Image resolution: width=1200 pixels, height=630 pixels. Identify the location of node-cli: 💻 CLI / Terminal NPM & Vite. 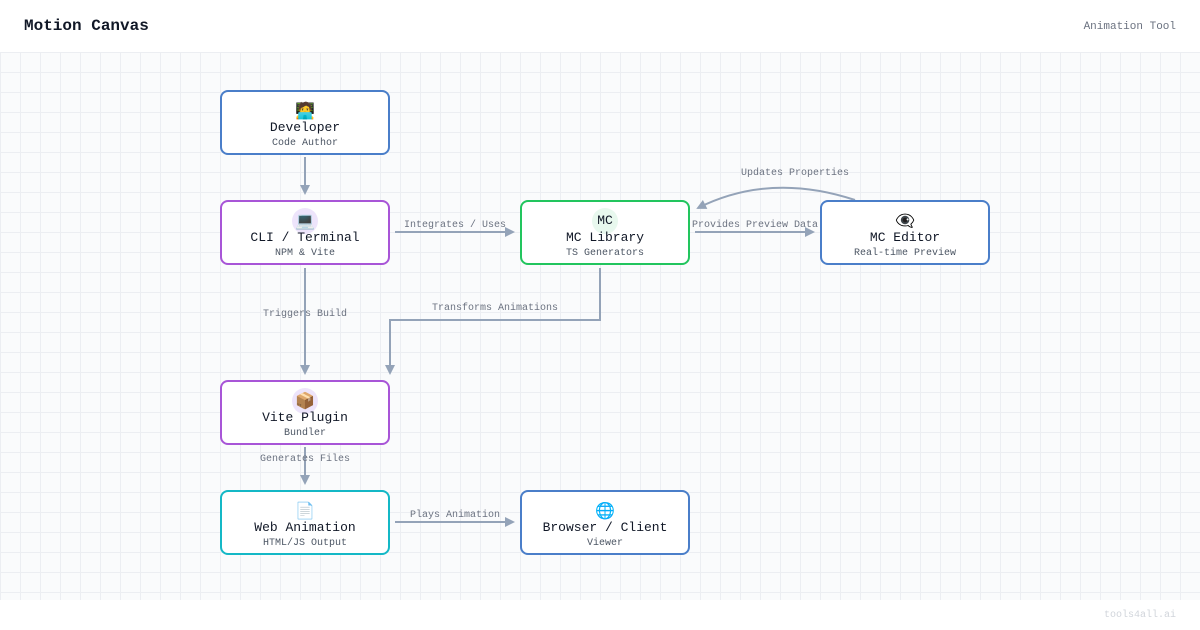
(305, 232).